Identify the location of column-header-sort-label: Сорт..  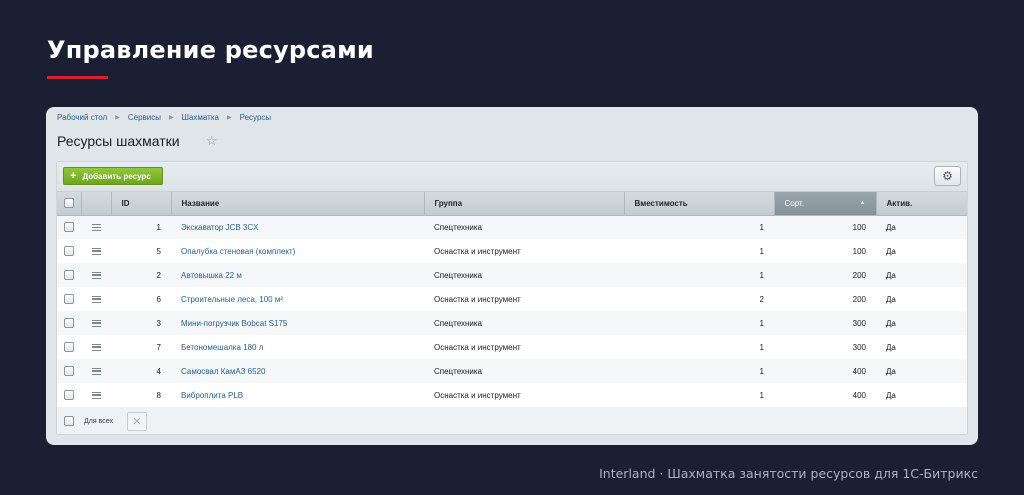
(794, 203).